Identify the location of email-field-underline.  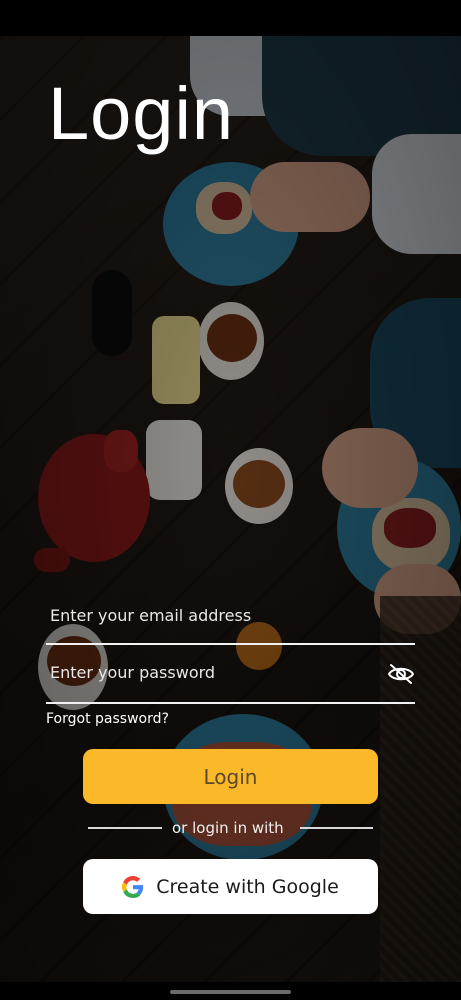
(230, 644).